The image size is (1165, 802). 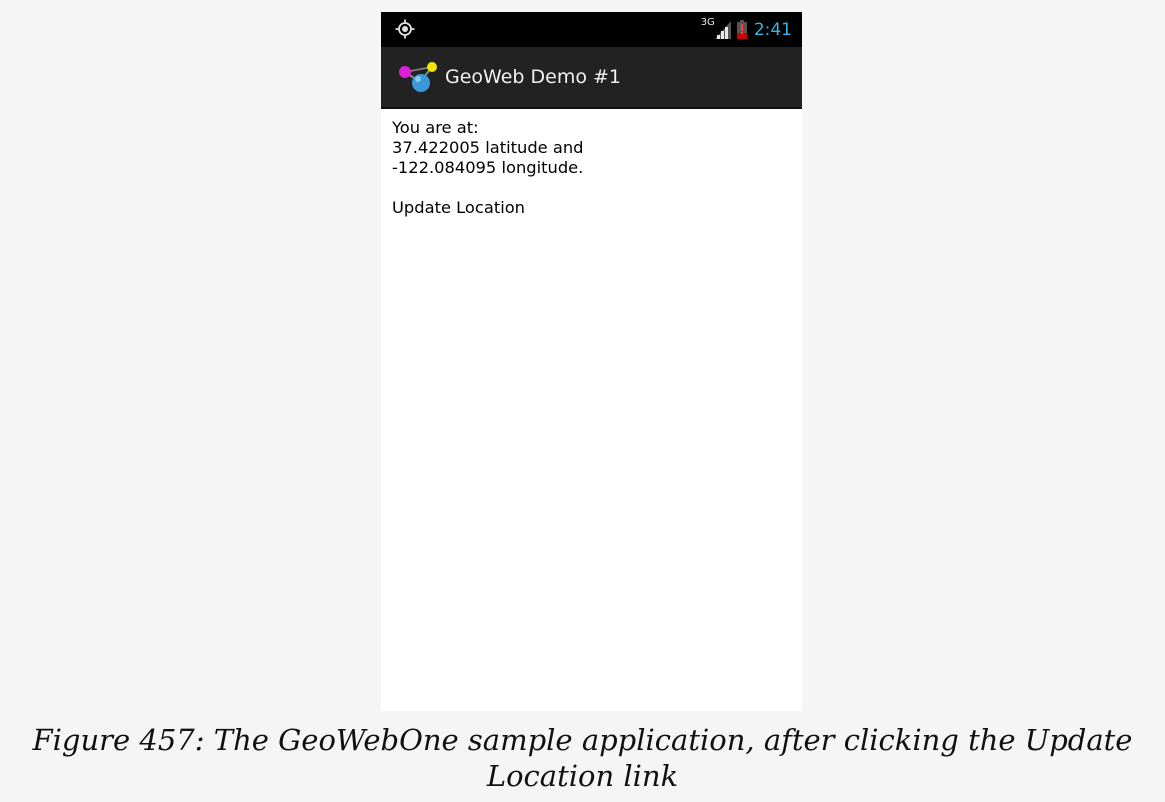 I want to click on cell-signal-icon, so click(x=722, y=29).